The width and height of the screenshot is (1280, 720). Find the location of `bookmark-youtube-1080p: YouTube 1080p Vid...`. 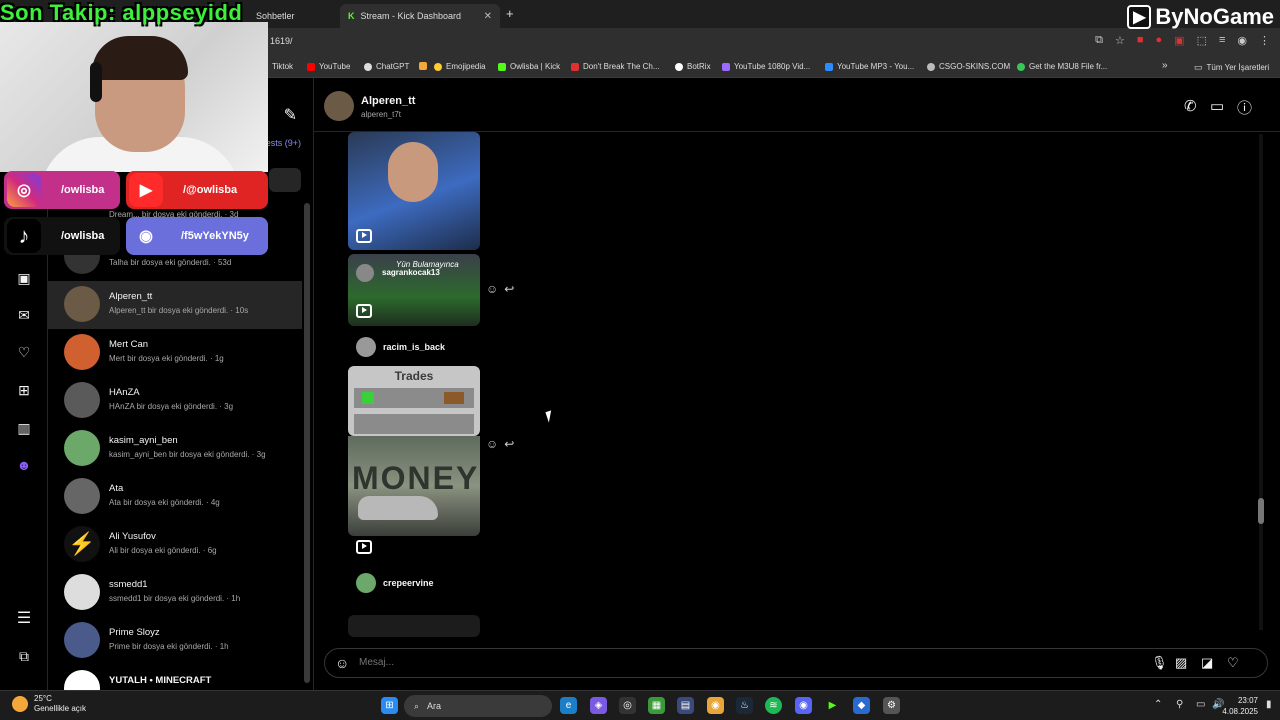

bookmark-youtube-1080p: YouTube 1080p Vid... is located at coordinates (766, 66).